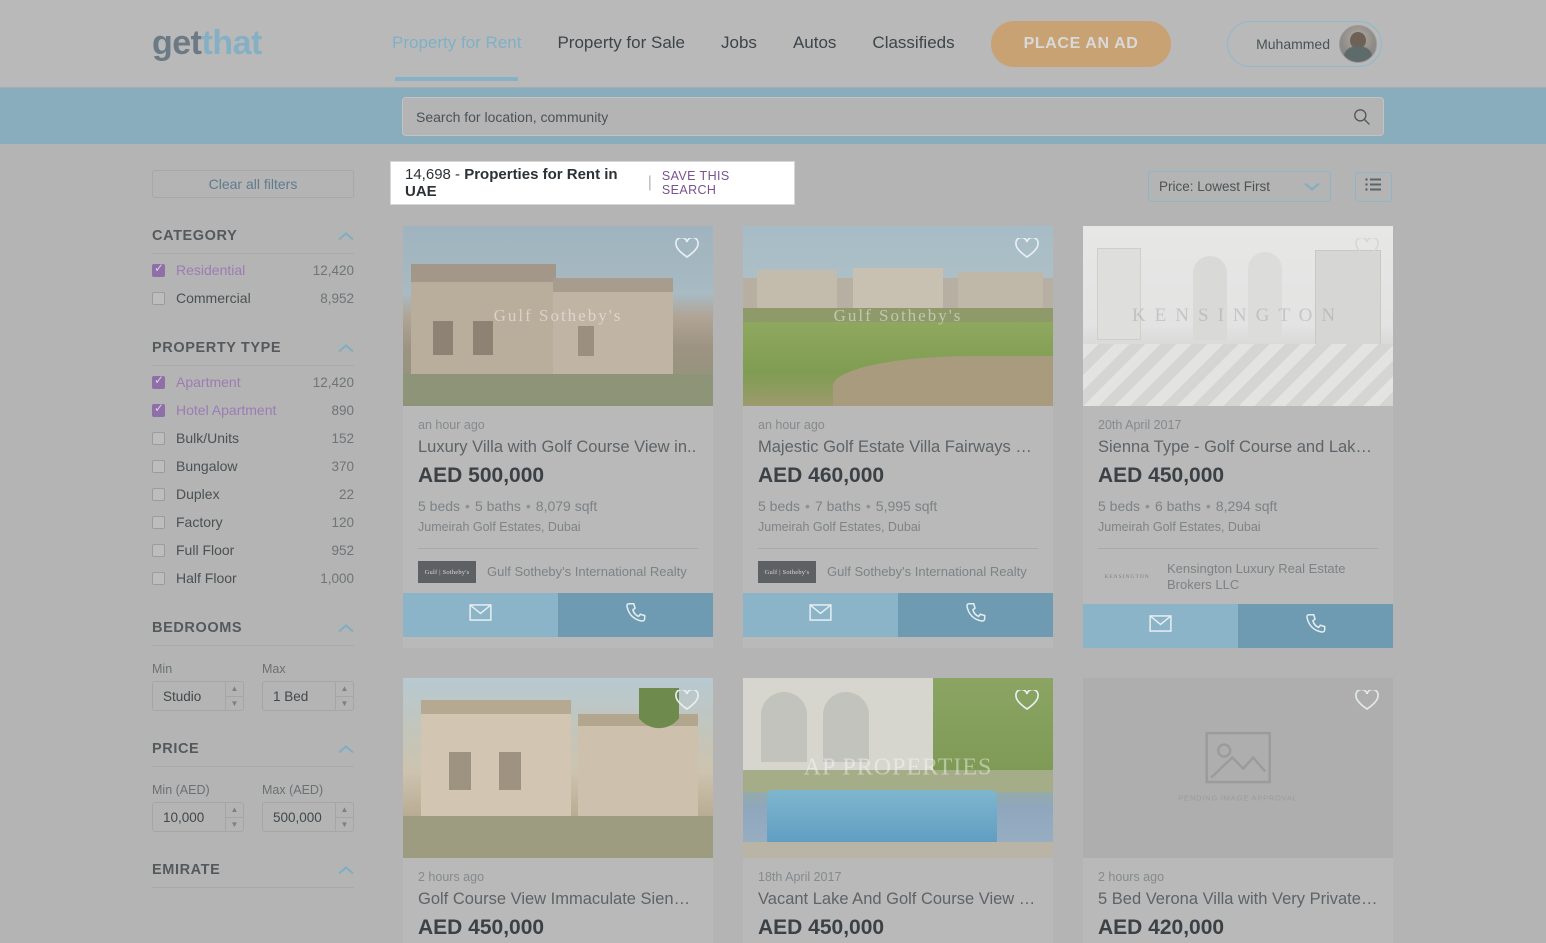 The image size is (1546, 943). What do you see at coordinates (253, 270) in the screenshot?
I see `filter-row-residential: Residential 12,420` at bounding box center [253, 270].